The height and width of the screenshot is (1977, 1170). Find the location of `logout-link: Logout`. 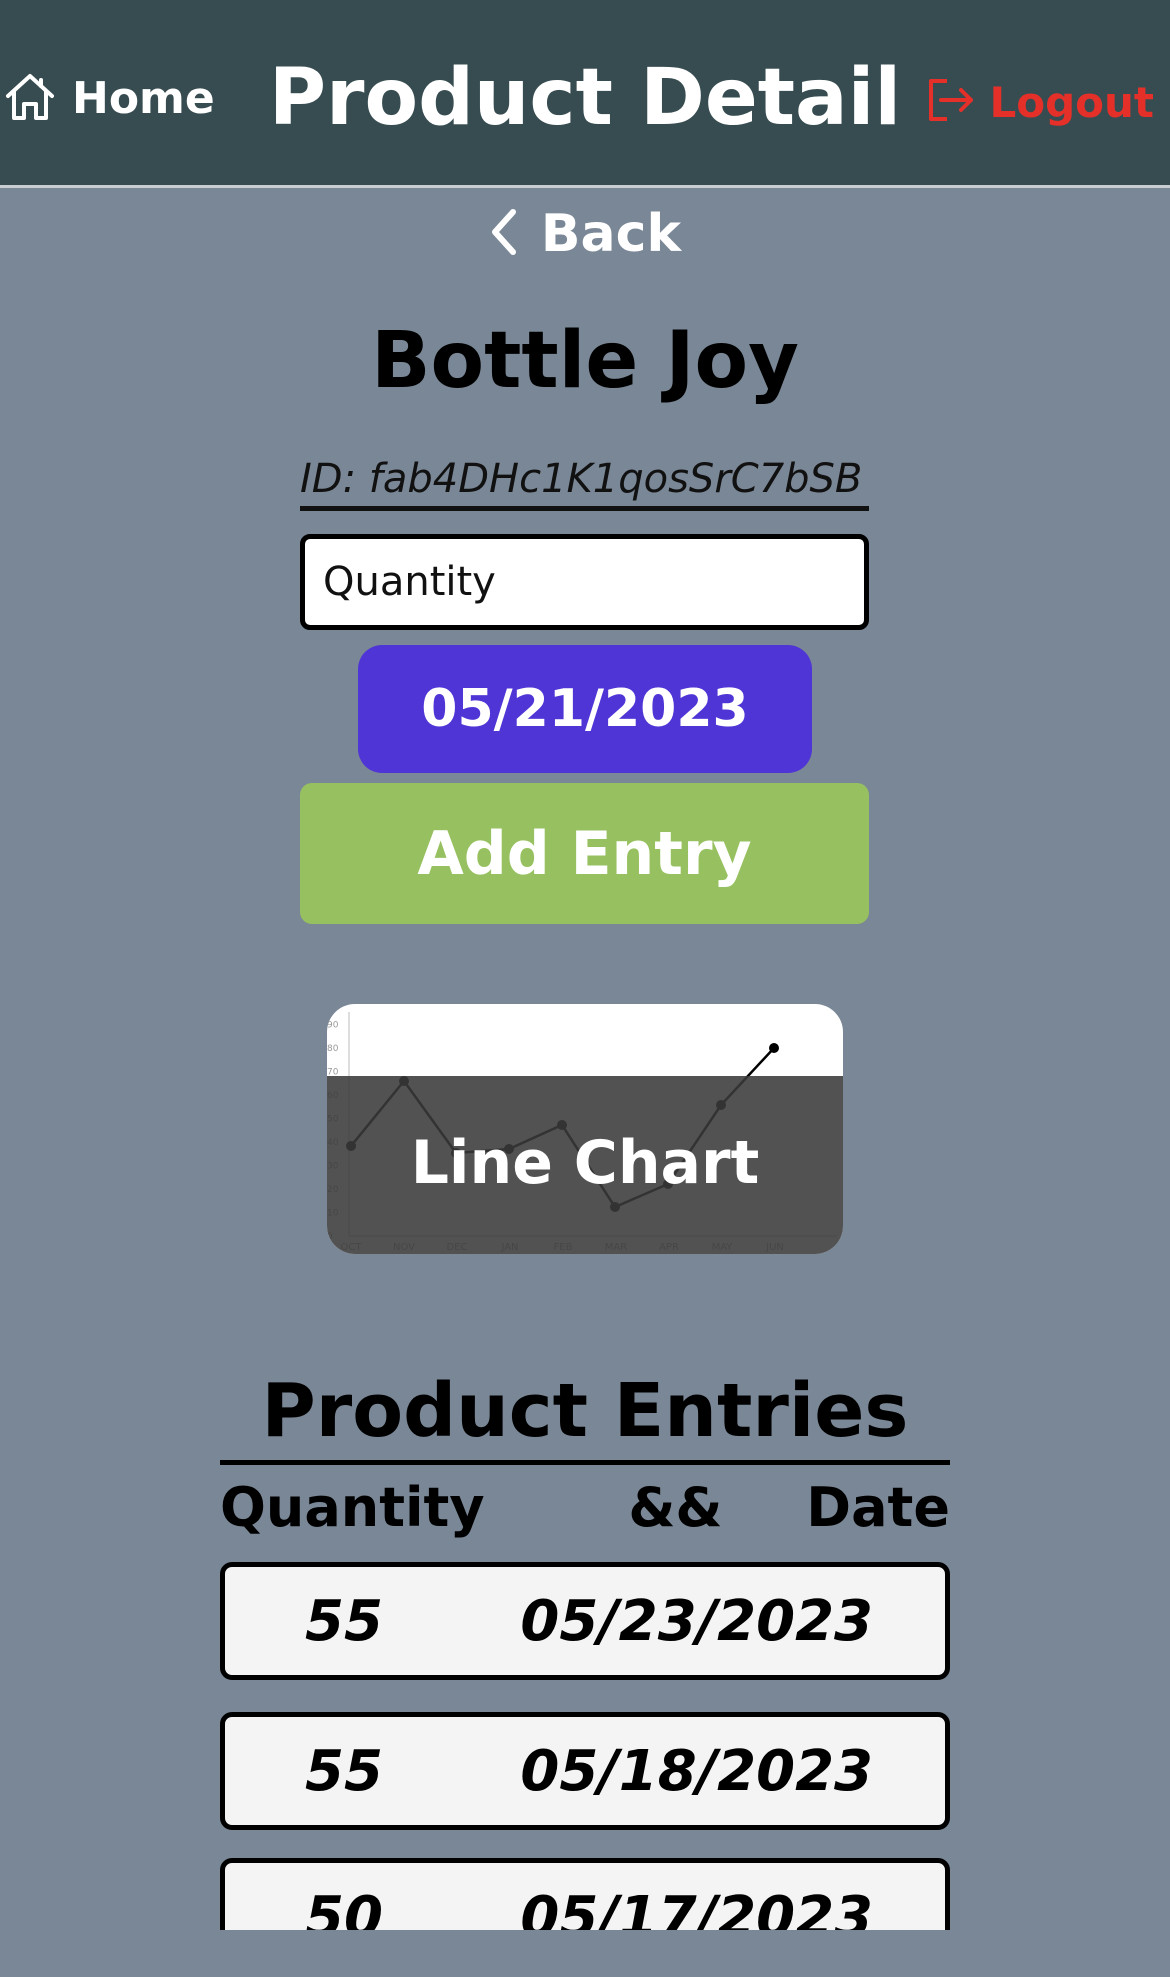

logout-link: Logout is located at coordinates (1038, 102).